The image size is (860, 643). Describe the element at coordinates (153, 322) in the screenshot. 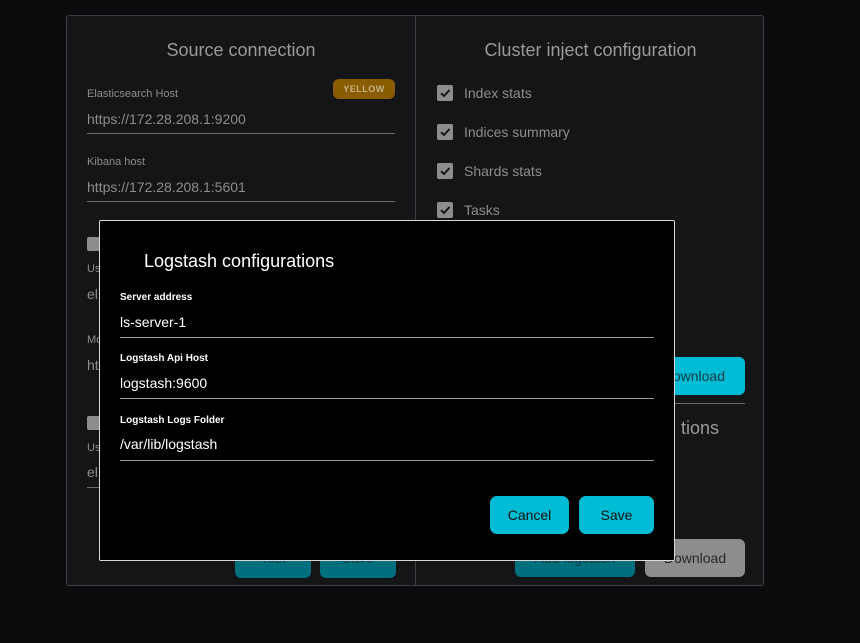

I see `server-address-input: ls-server-1` at that location.